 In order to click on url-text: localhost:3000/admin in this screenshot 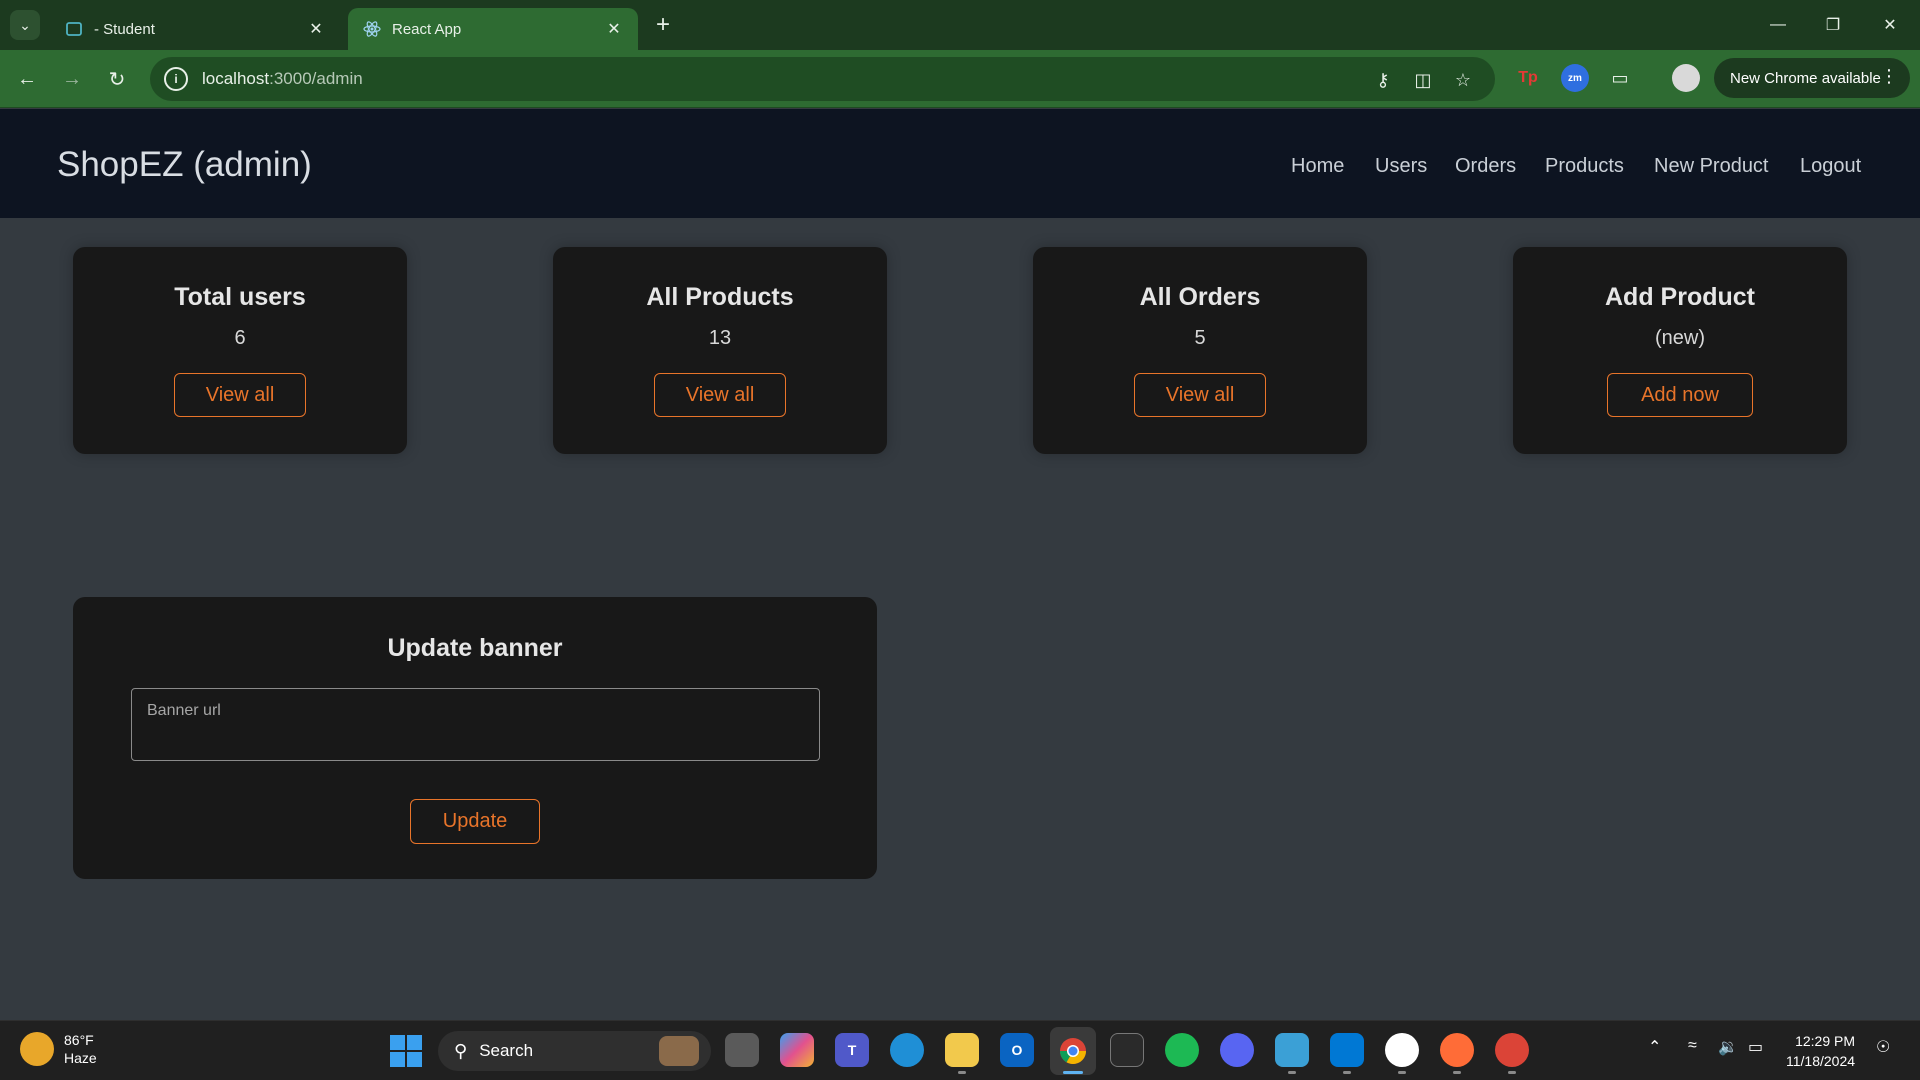, I will do `click(282, 79)`.